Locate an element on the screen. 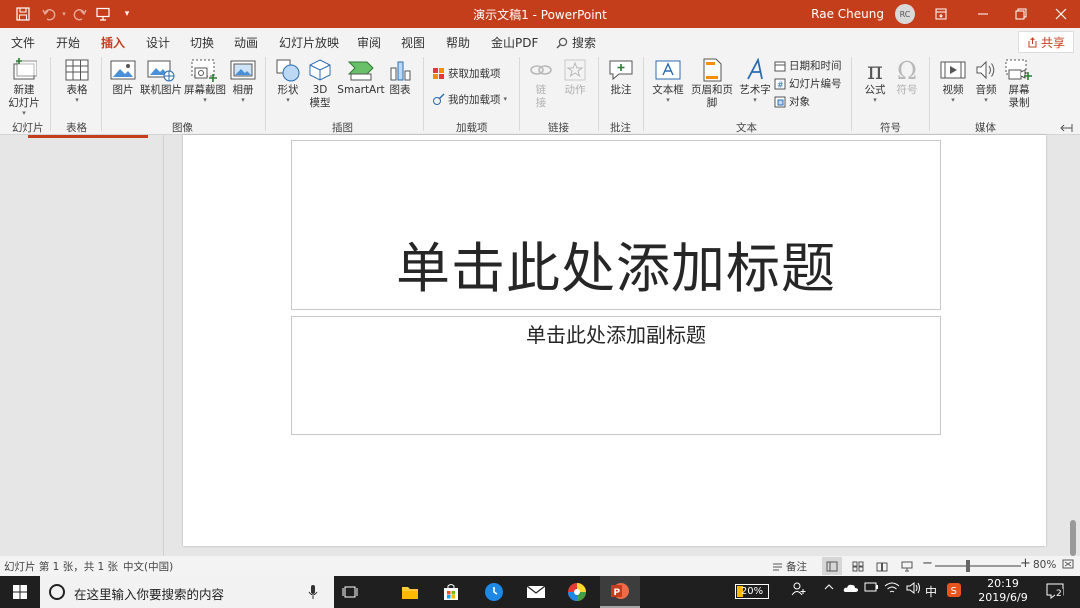 The width and height of the screenshot is (1080, 608). file-explorer-button is located at coordinates (410, 592).